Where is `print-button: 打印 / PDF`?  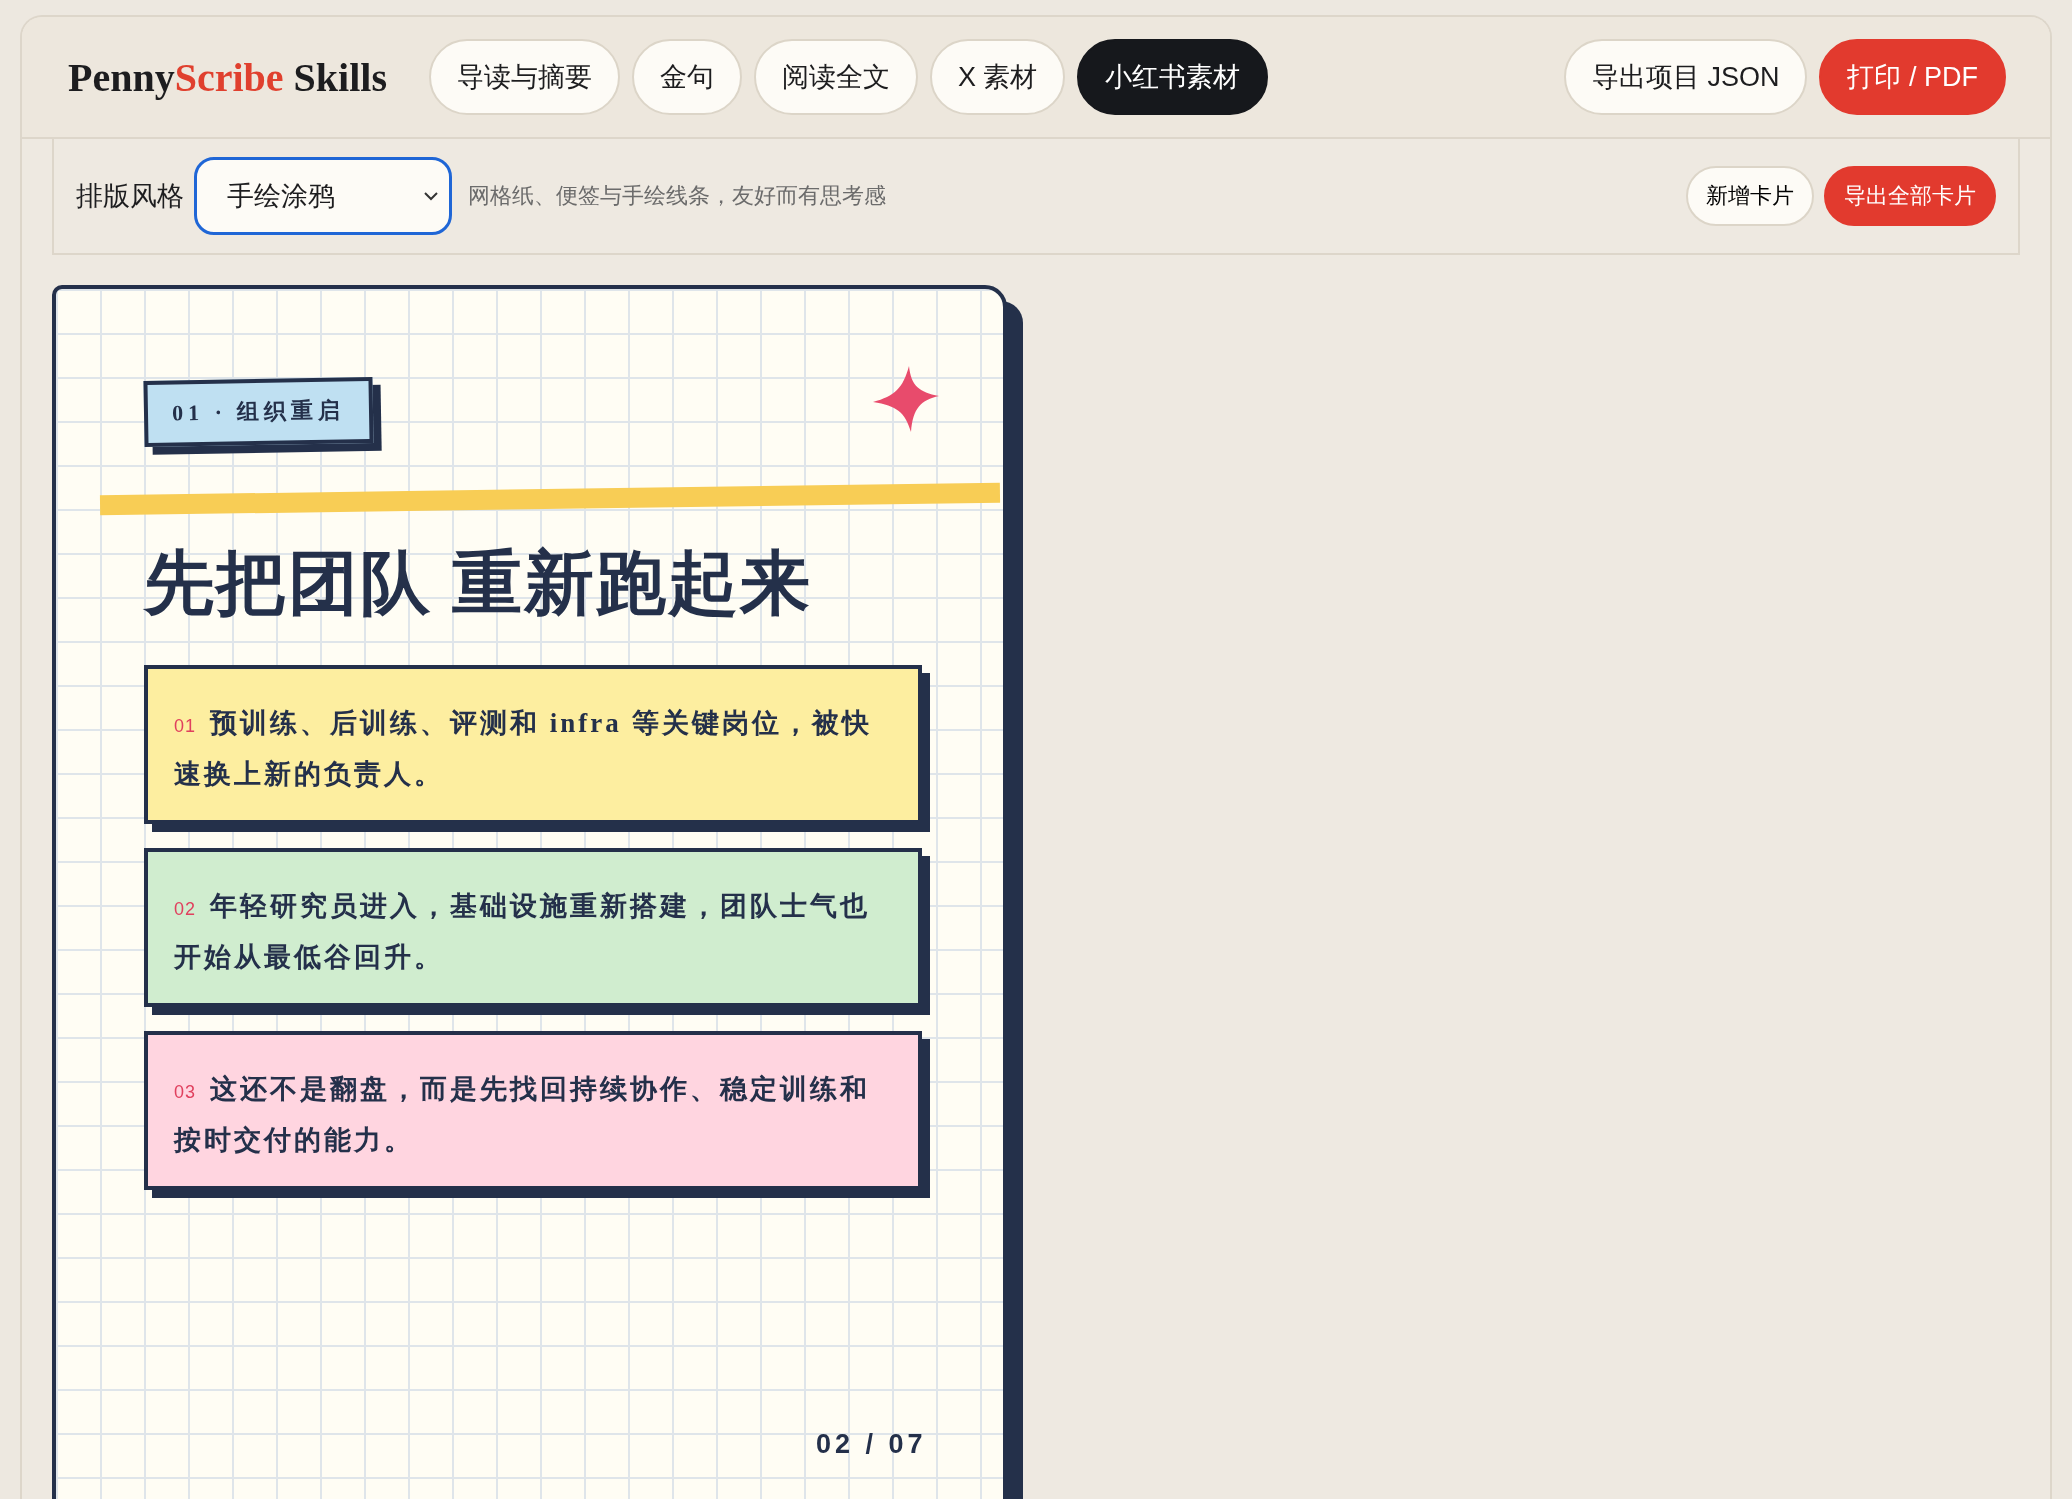
print-button: 打印 / PDF is located at coordinates (1912, 77).